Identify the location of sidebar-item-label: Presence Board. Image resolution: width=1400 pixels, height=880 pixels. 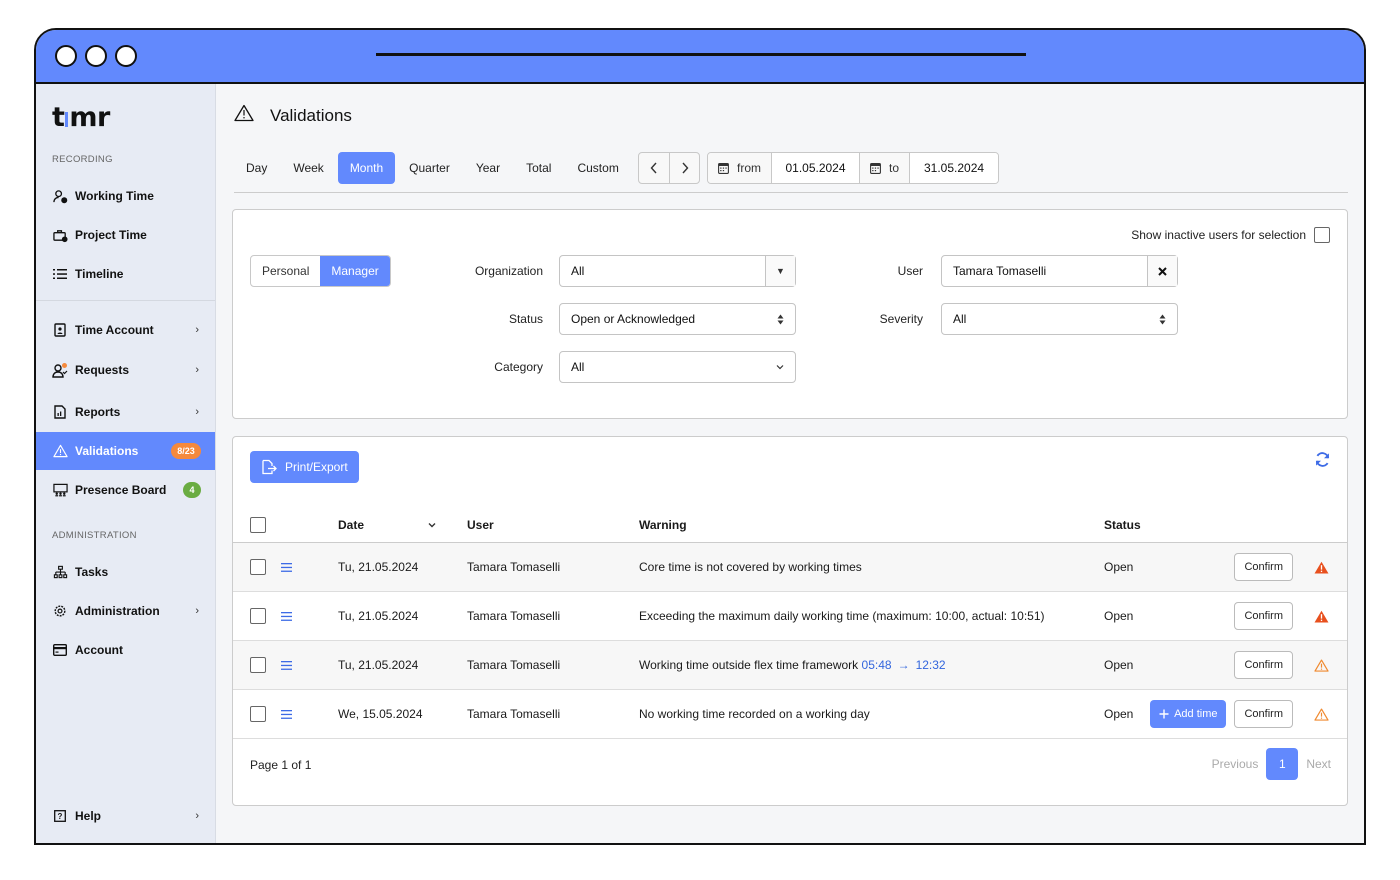
(121, 490).